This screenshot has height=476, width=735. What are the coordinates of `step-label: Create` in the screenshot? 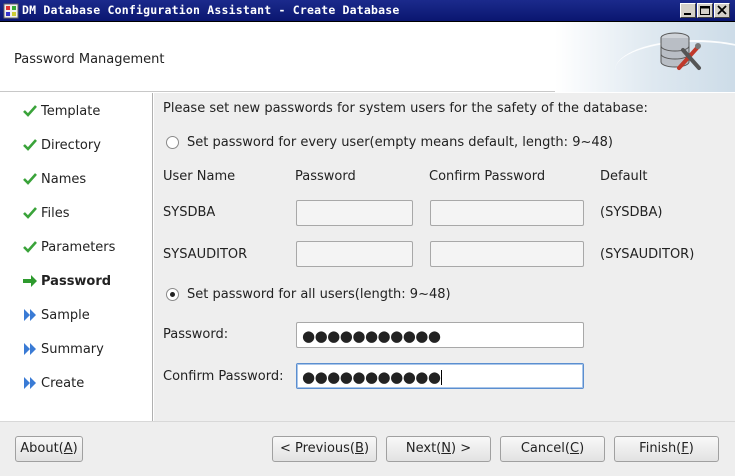 It's located at (63, 383).